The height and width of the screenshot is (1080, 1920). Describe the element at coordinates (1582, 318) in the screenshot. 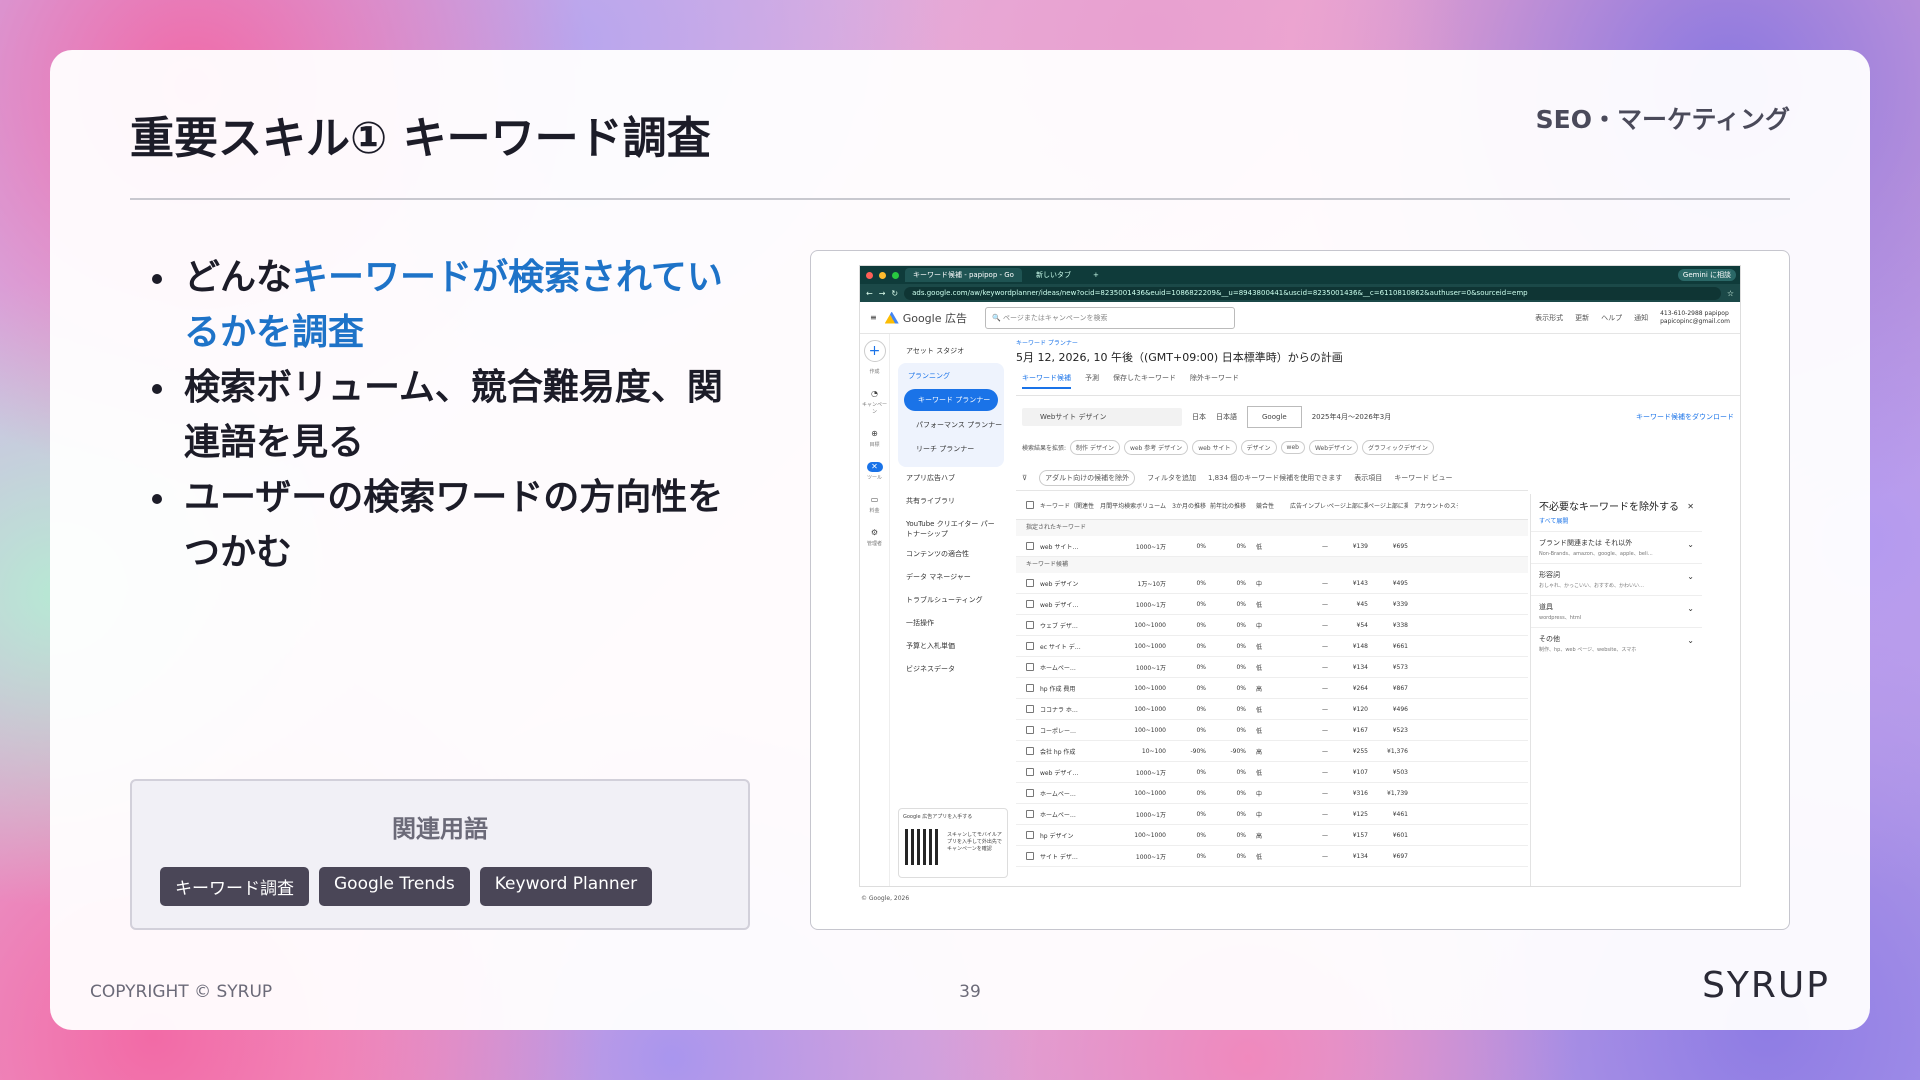

I see `refresh-icon: 更新` at that location.